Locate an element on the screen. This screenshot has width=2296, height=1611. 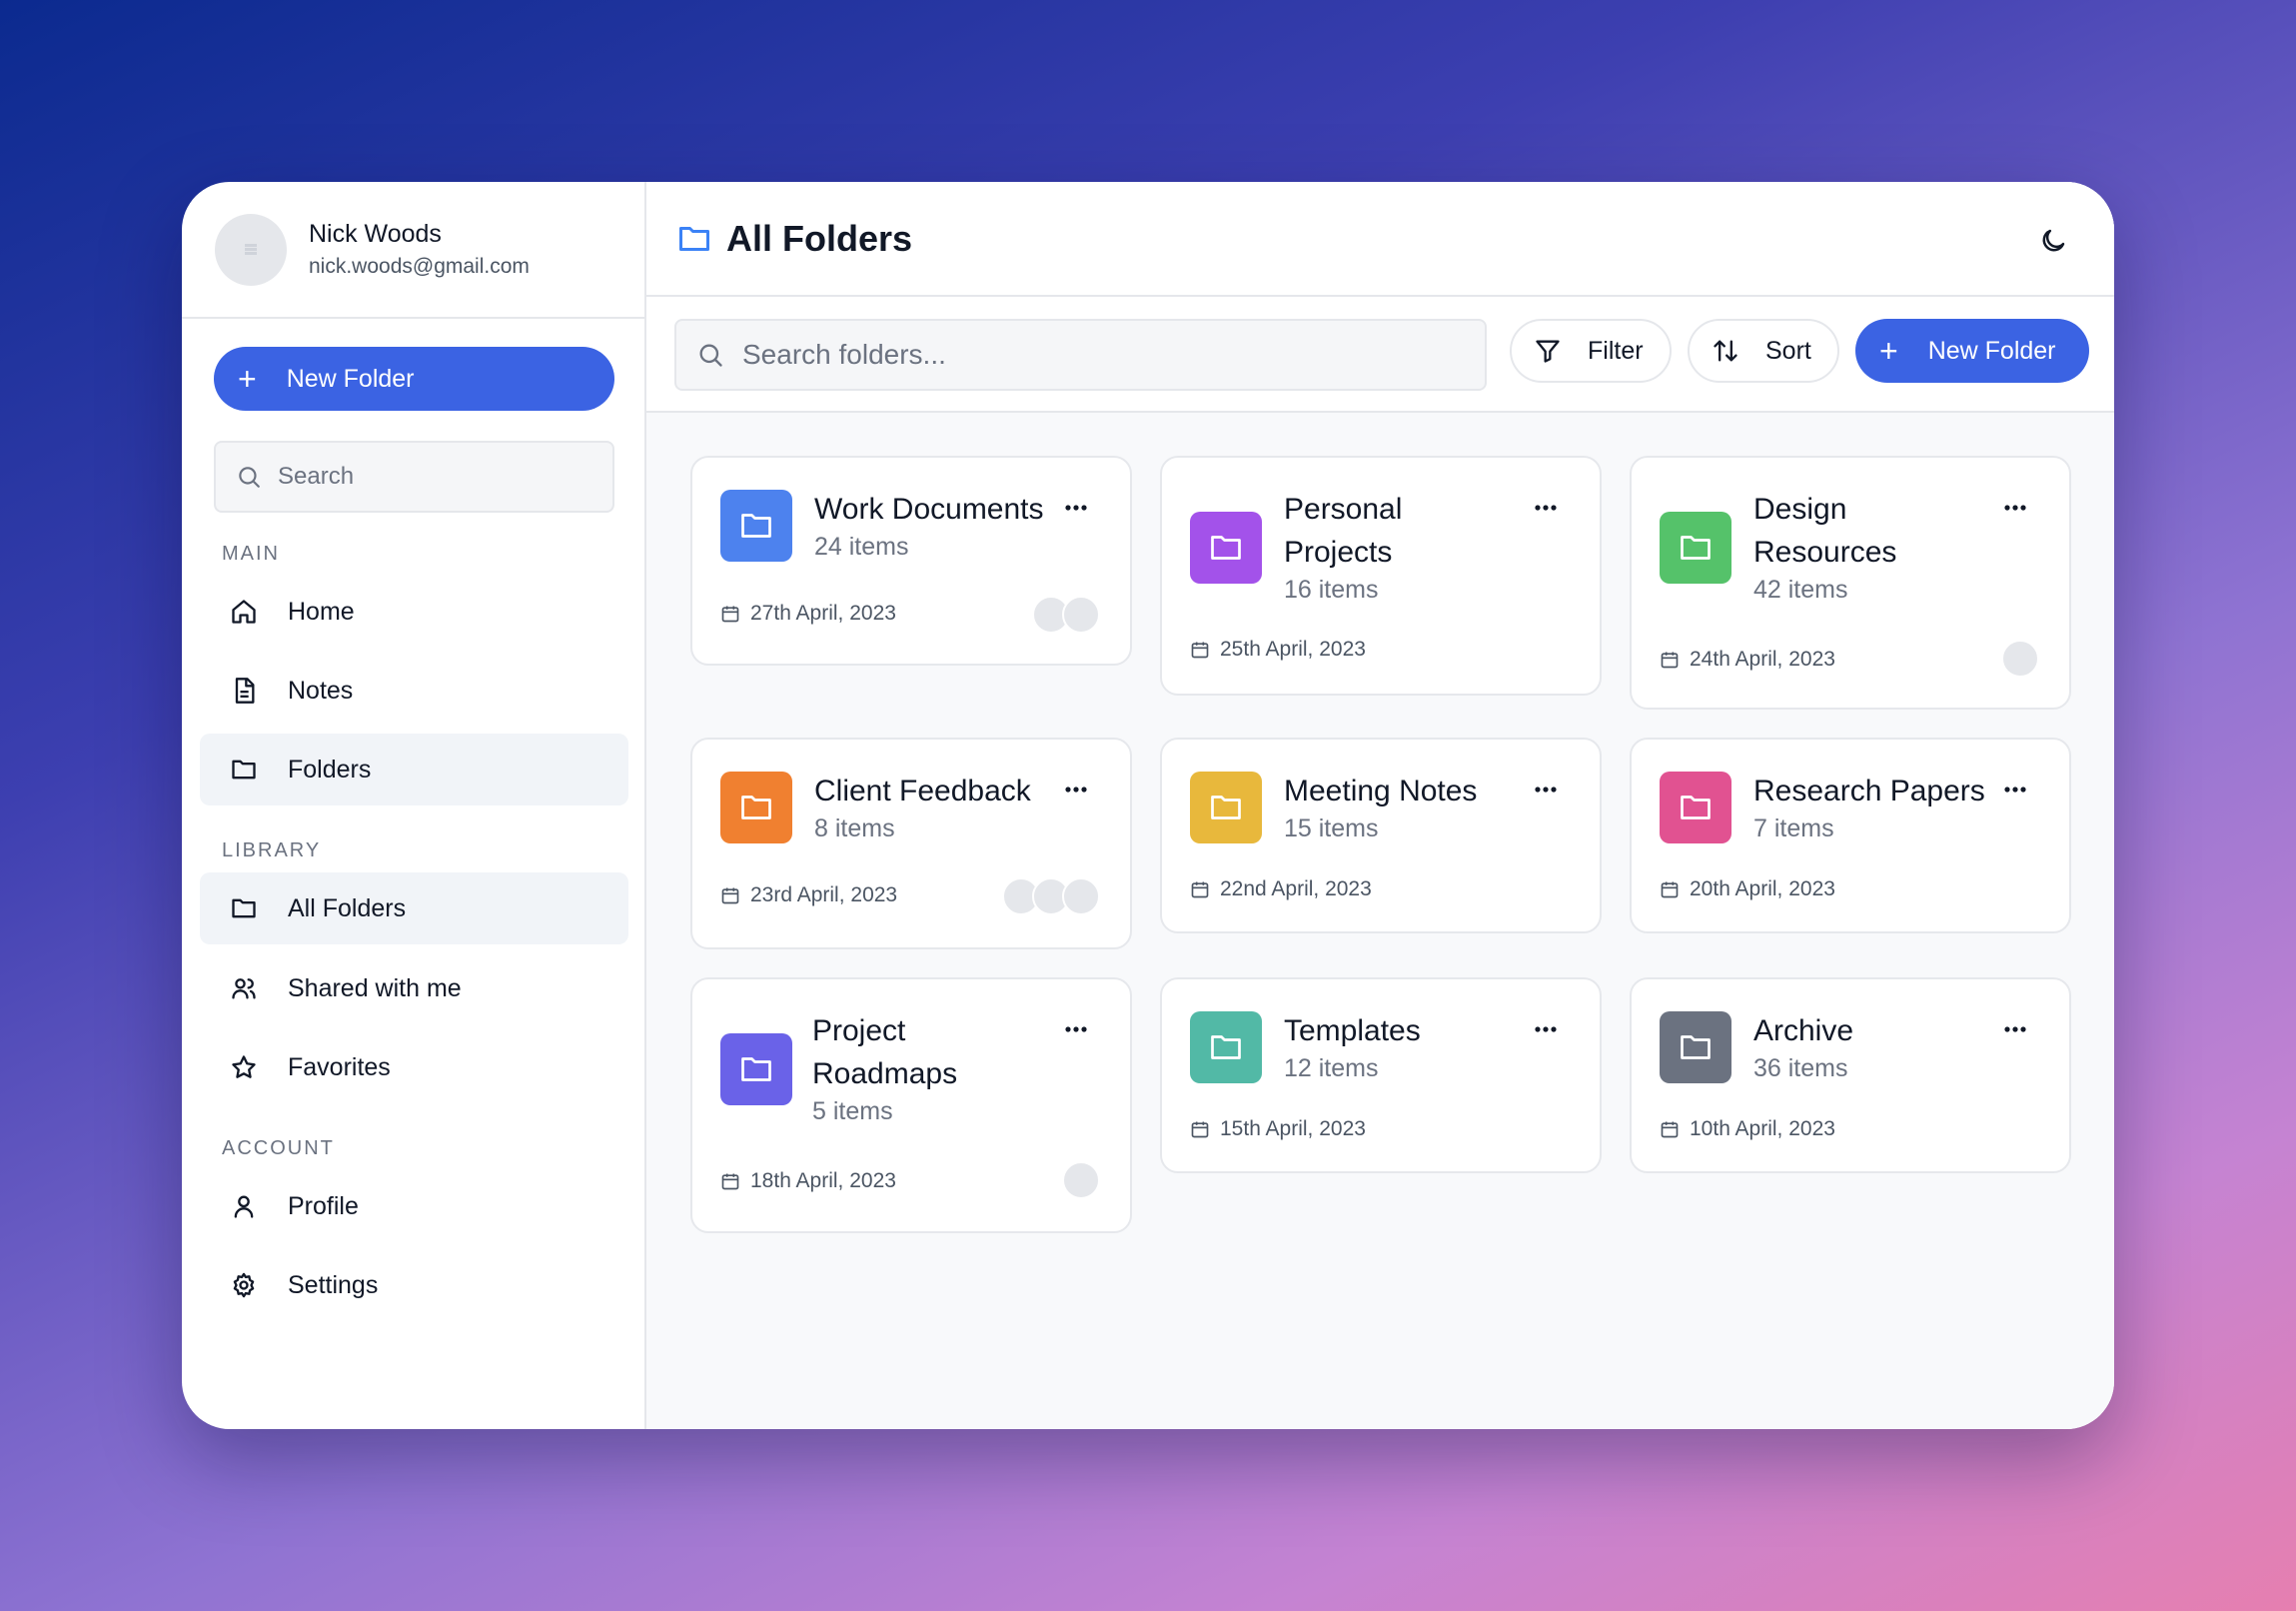
sidebar-item-label: Profile is located at coordinates (323, 1206).